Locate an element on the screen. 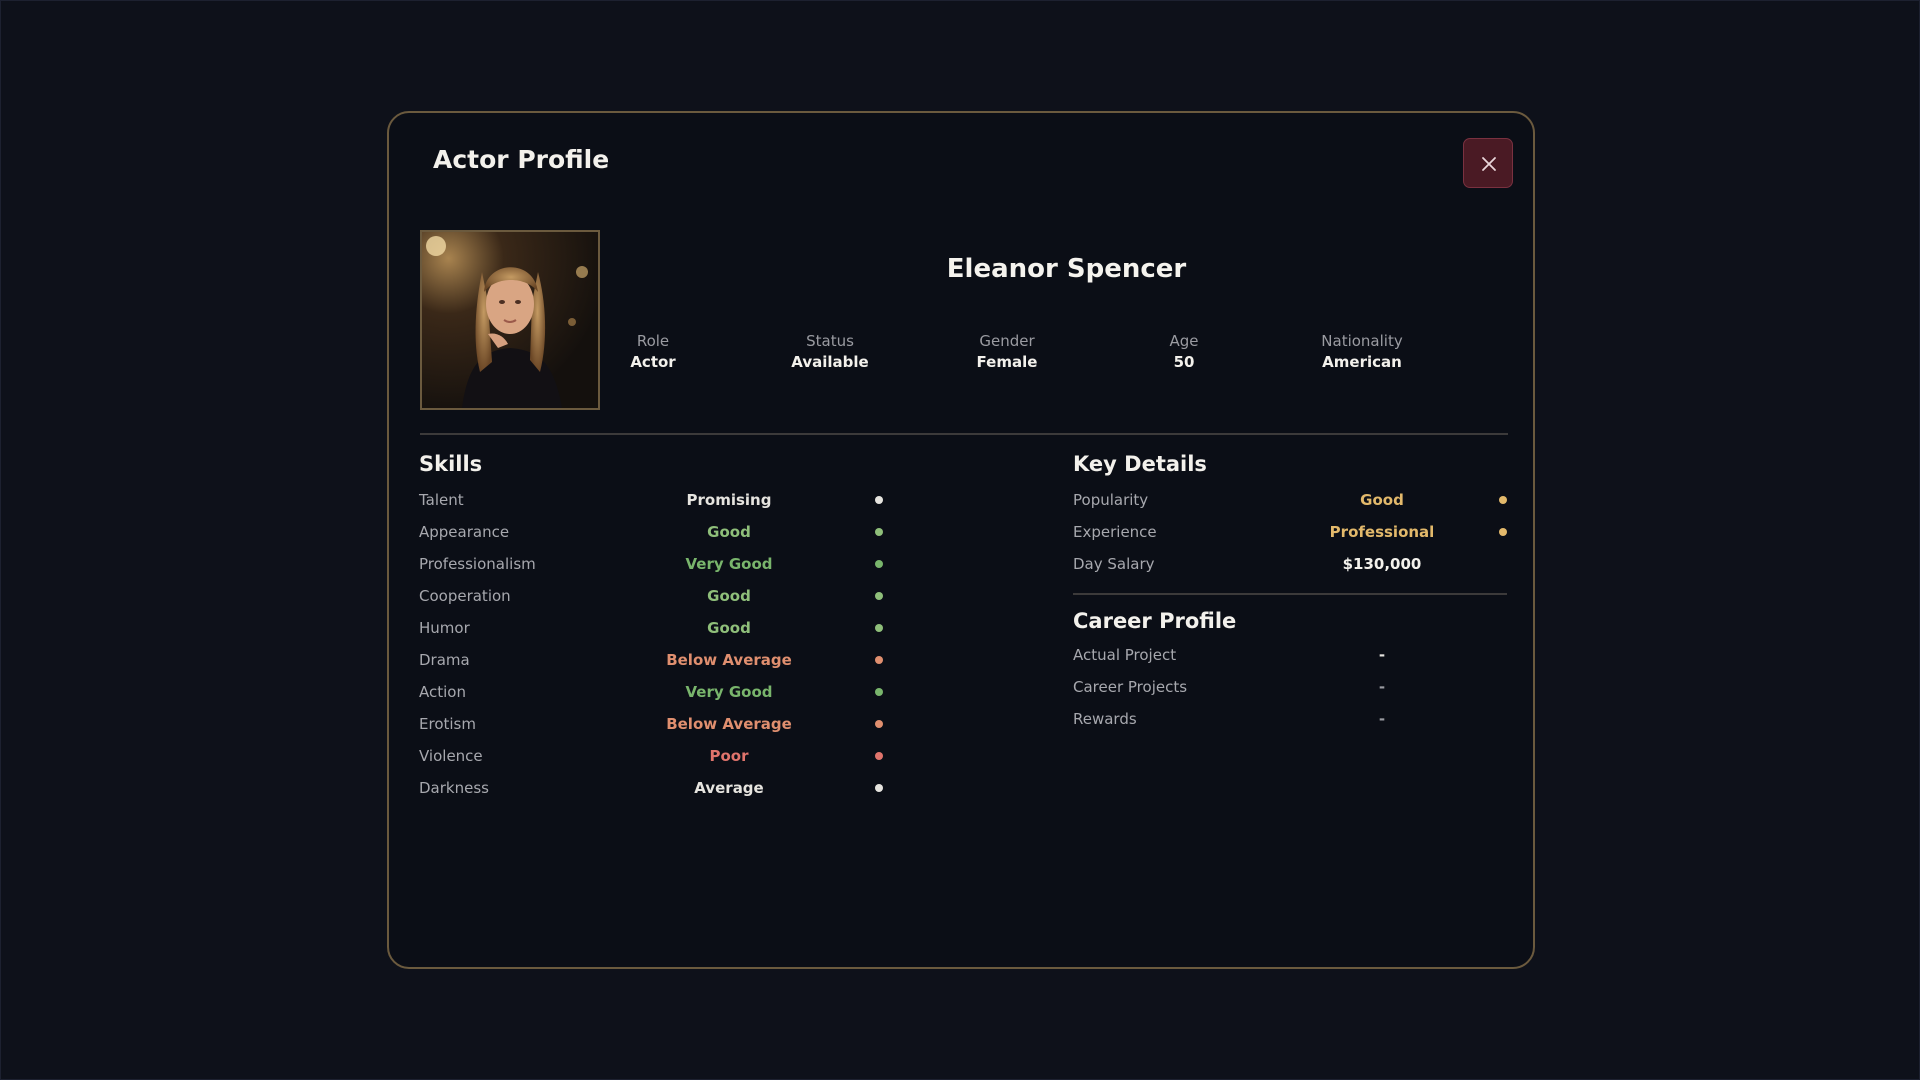 Image resolution: width=1920 pixels, height=1080 pixels. career-row: Actual Project - is located at coordinates (1290, 655).